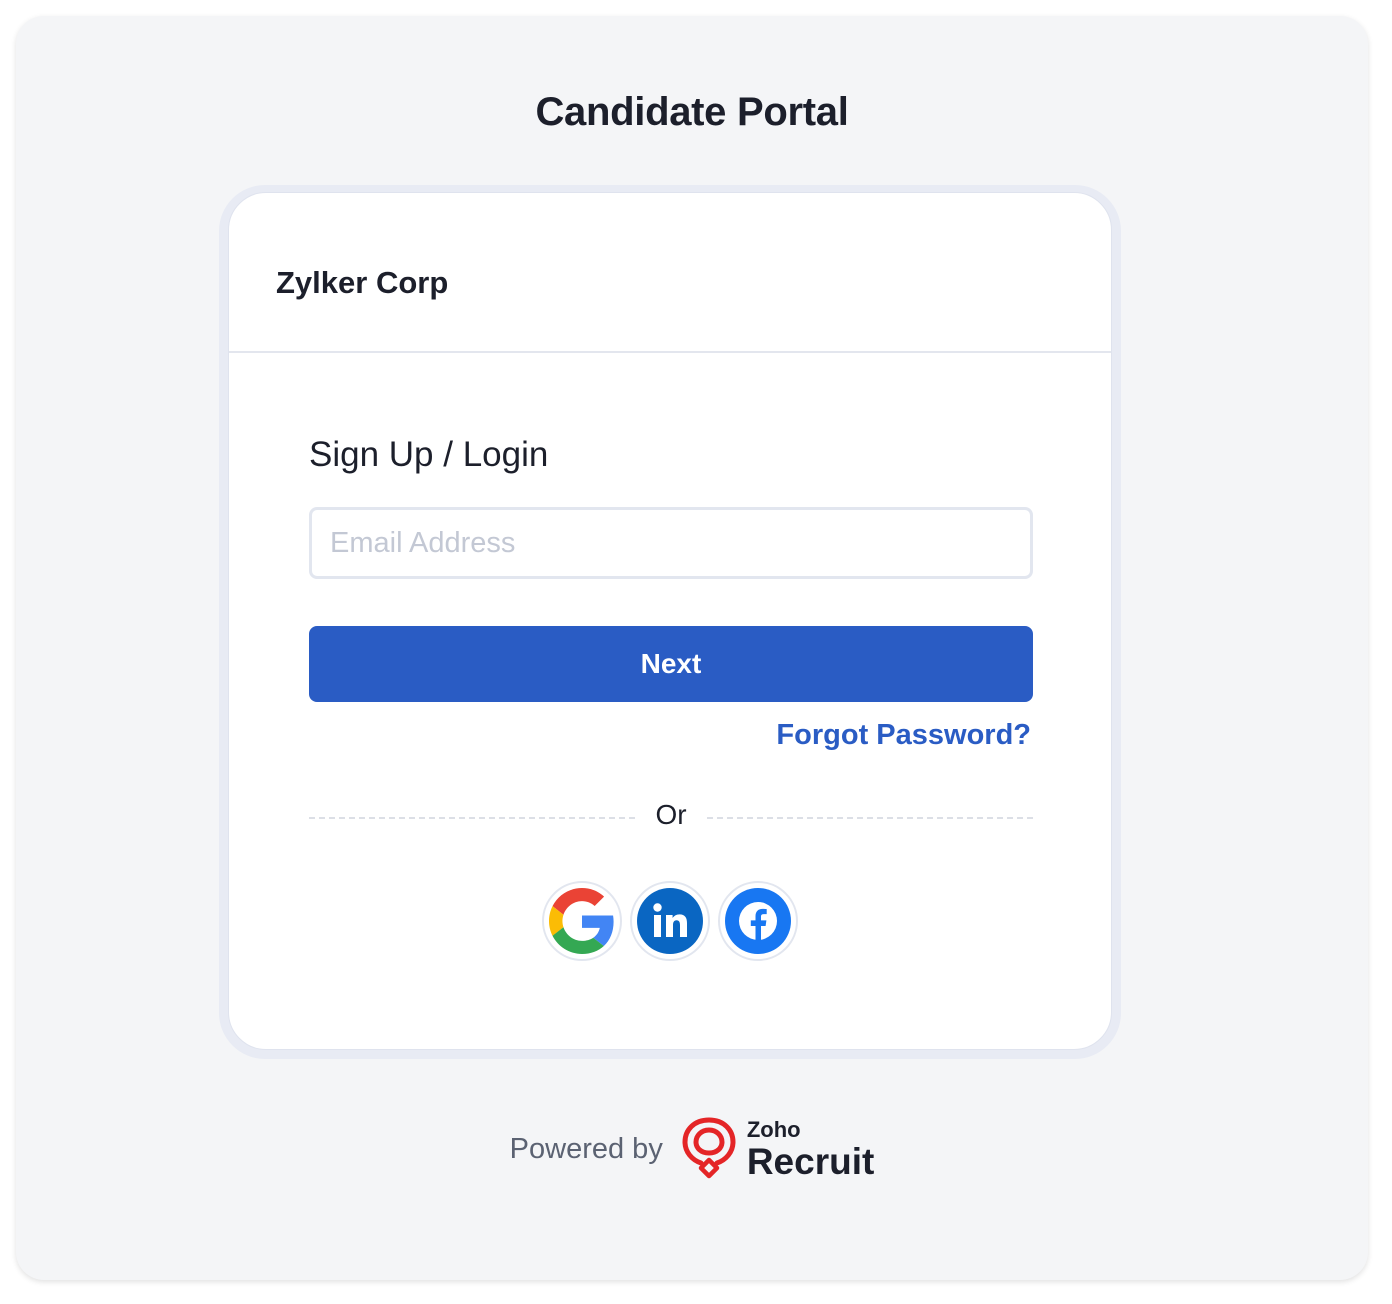 Image resolution: width=1392 pixels, height=1304 pixels. Describe the element at coordinates (810, 1161) in the screenshot. I see `brand-recruit: Recruit` at that location.